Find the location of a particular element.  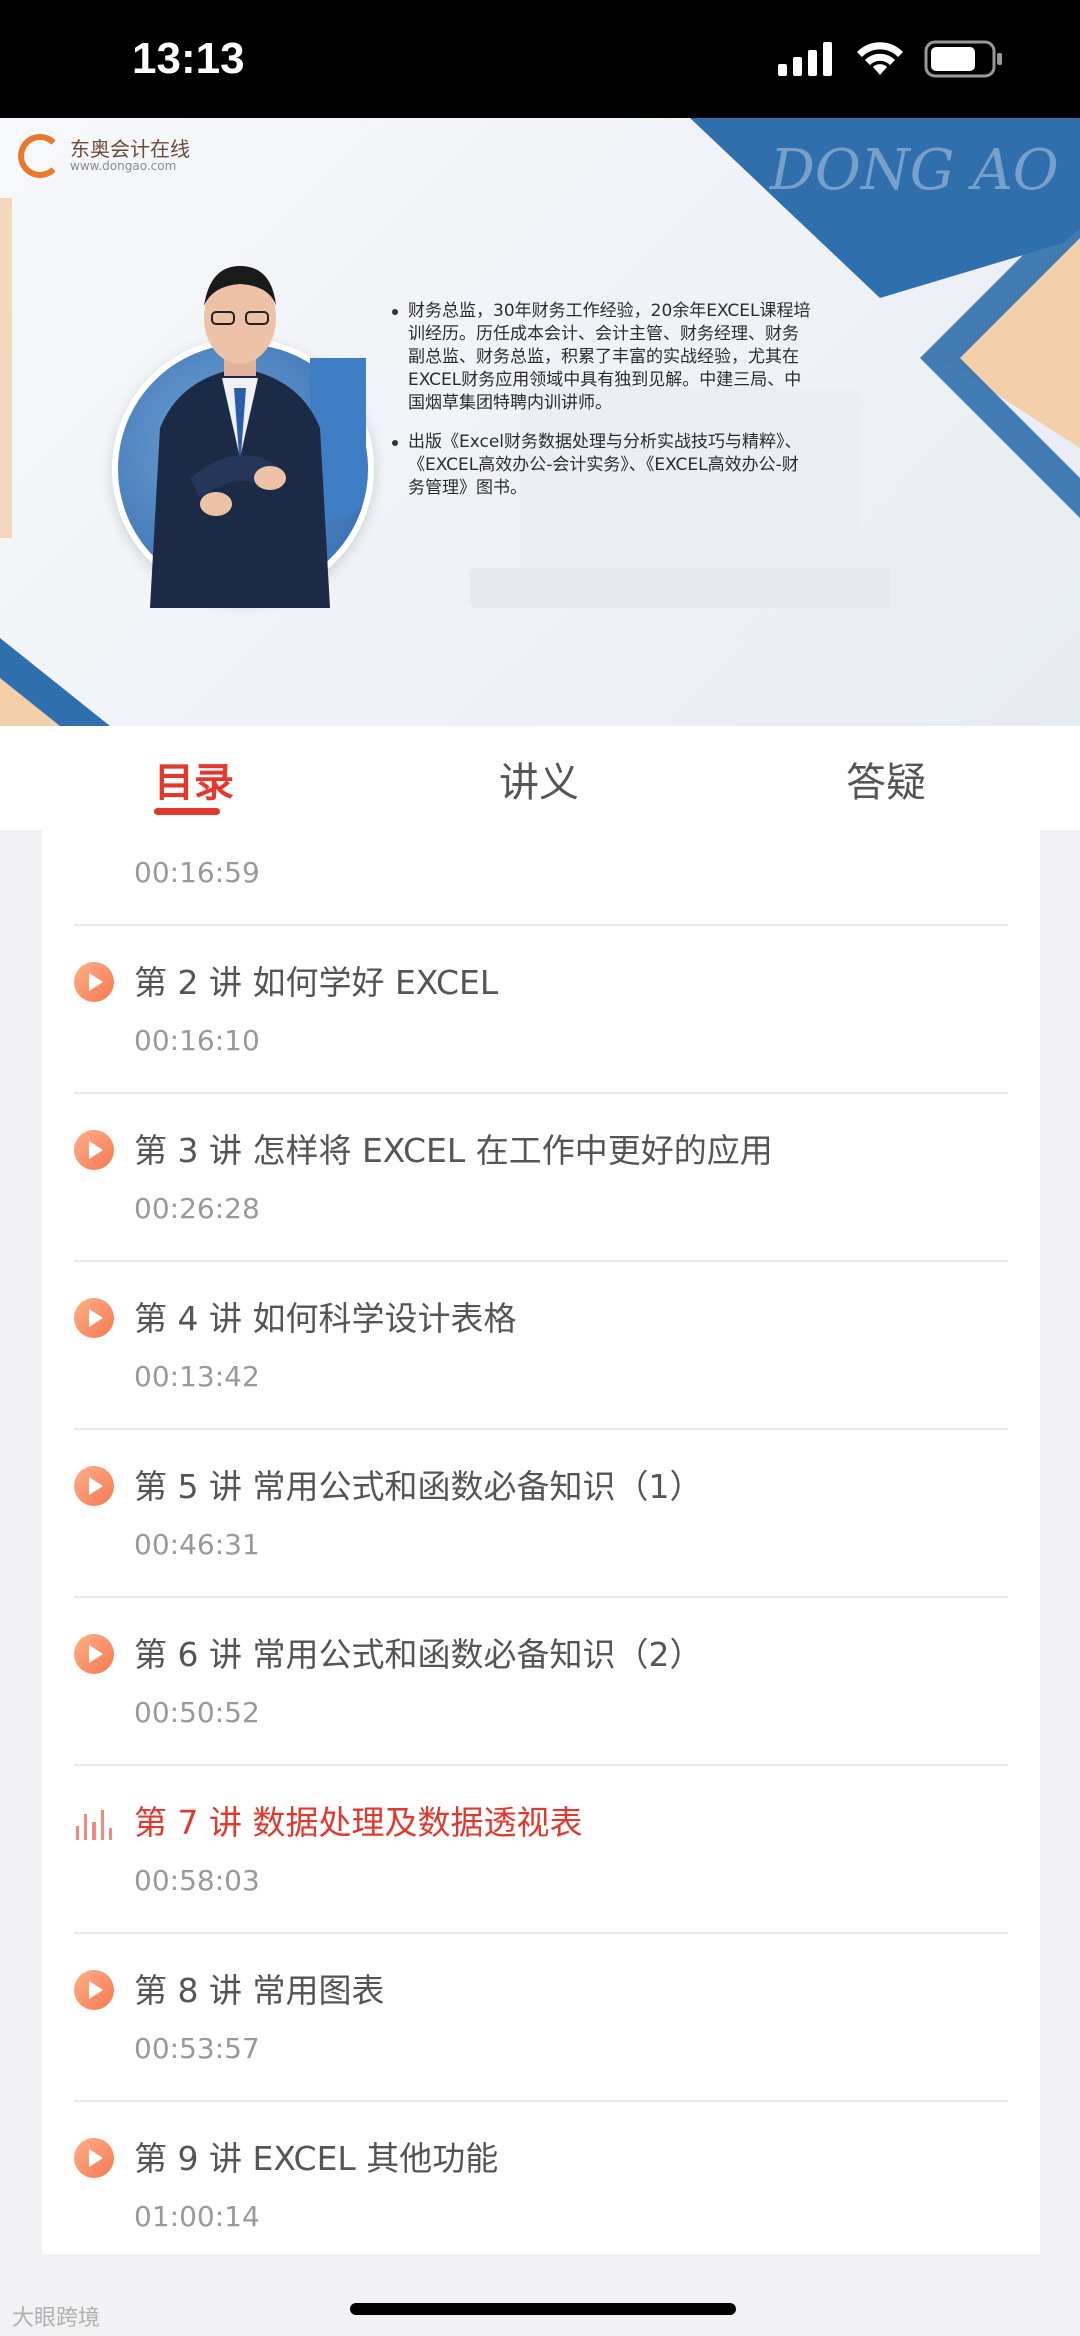

tab-active-indicator is located at coordinates (187, 811).